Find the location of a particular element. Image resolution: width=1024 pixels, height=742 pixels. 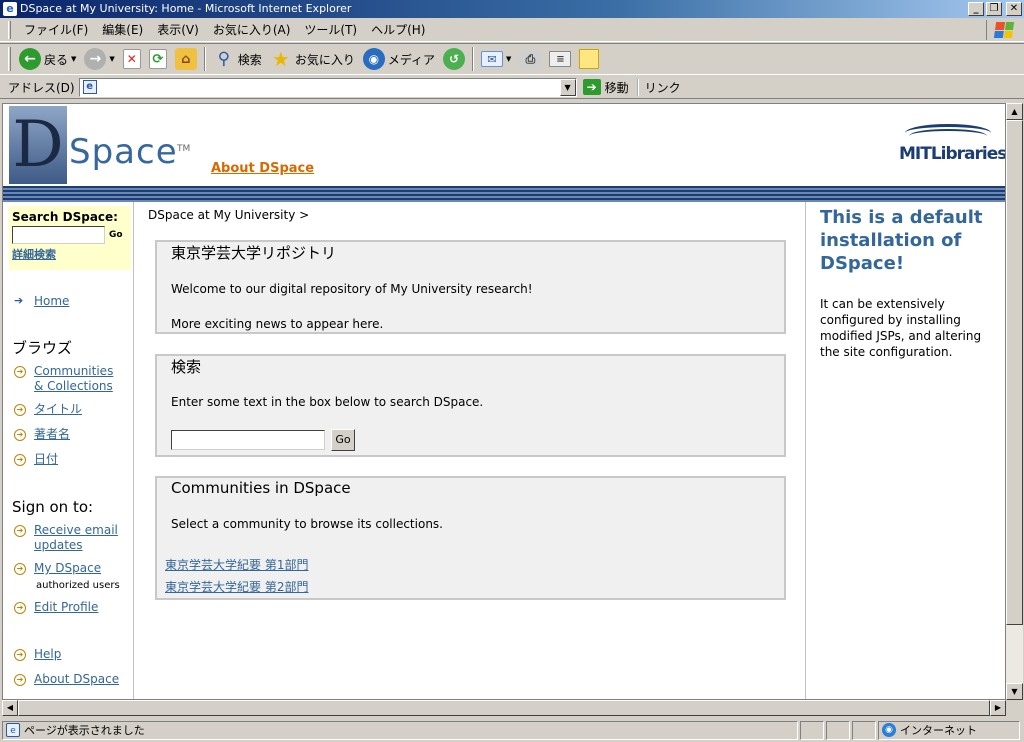

menu-view: 表示(V) is located at coordinates (178, 29).